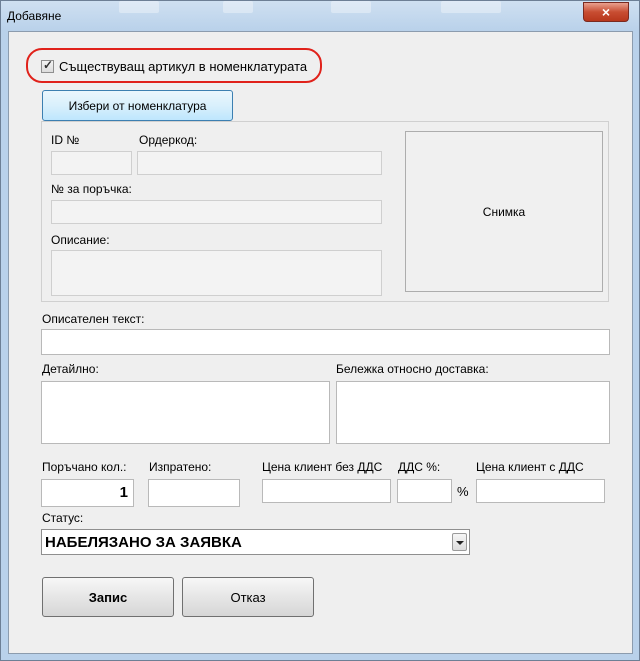 The width and height of the screenshot is (640, 661). I want to click on id-field, so click(91, 163).